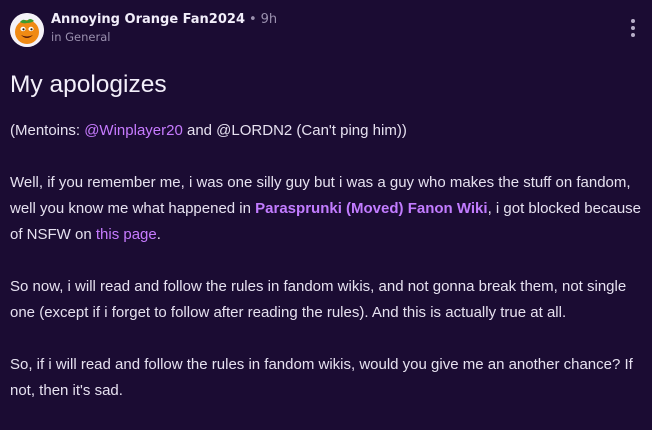 The width and height of the screenshot is (652, 430). I want to click on post-category: in General, so click(80, 37).